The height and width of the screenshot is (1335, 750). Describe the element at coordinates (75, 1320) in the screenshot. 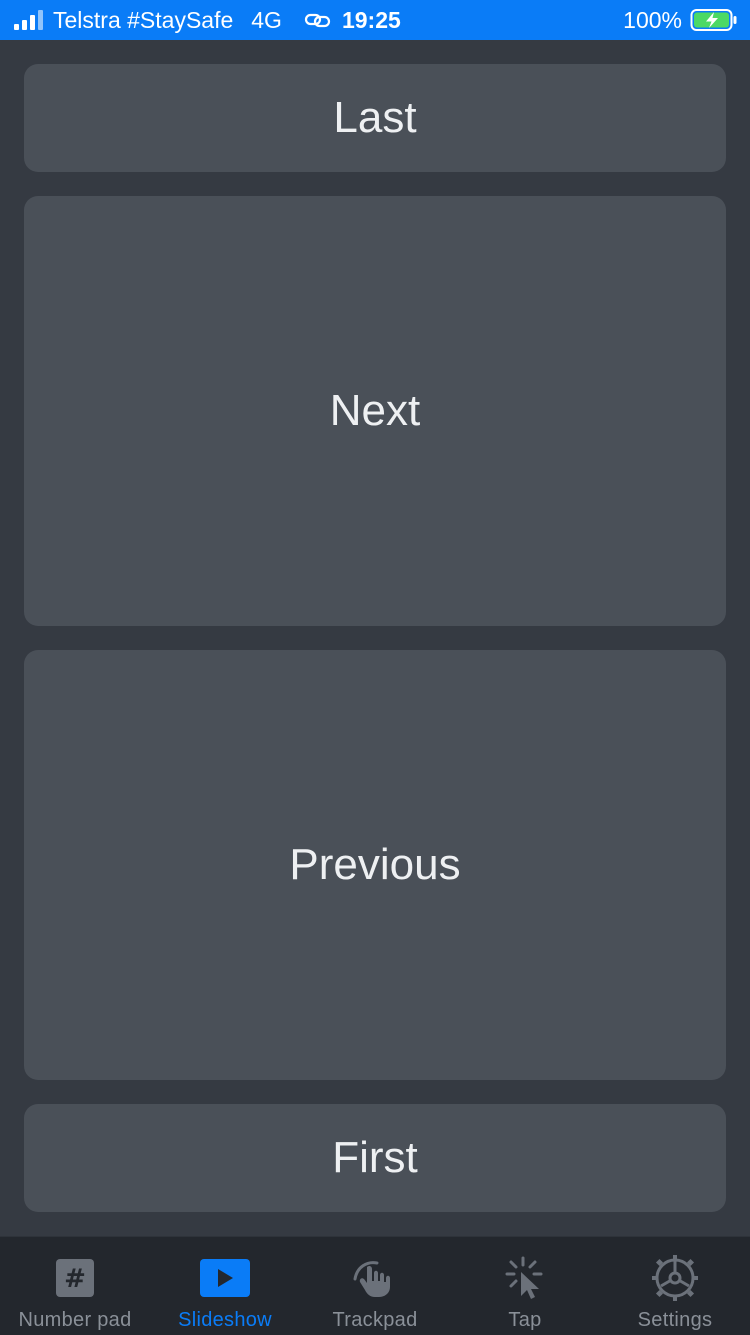

I see `tab-number-pad-label: Number pad` at that location.